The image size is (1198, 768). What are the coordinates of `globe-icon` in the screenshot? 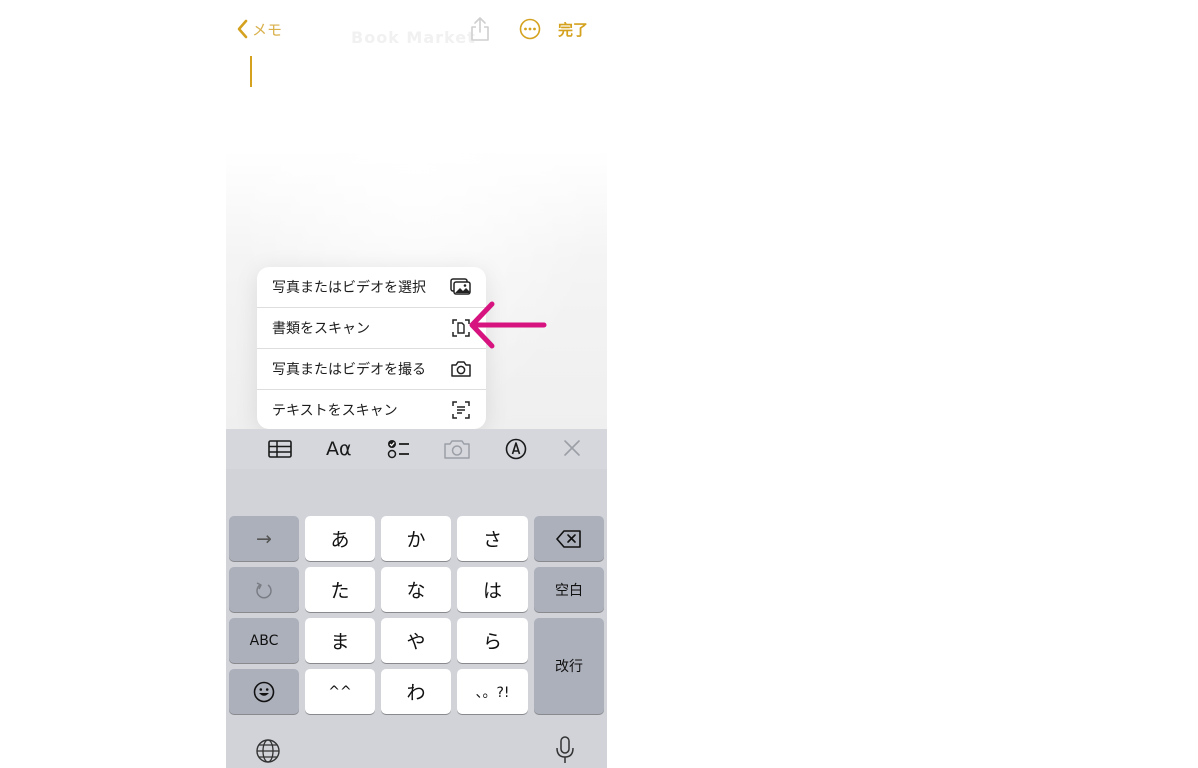 It's located at (268, 751).